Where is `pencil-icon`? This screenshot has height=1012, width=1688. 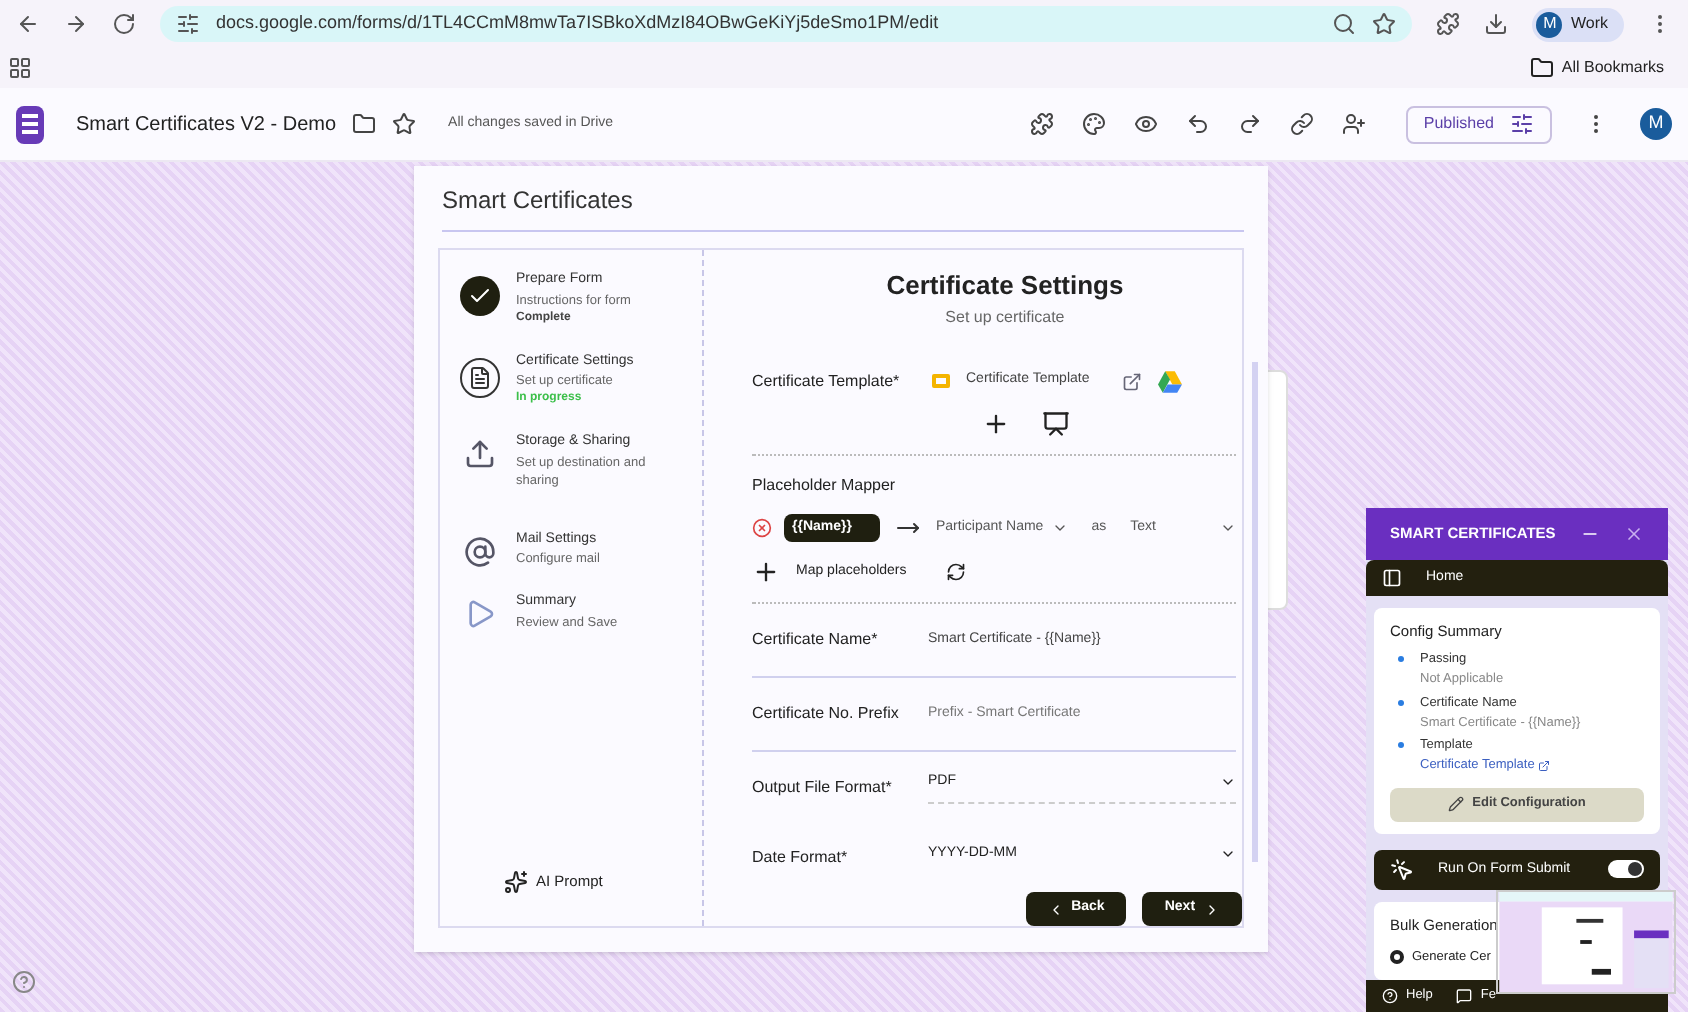 pencil-icon is located at coordinates (1456, 804).